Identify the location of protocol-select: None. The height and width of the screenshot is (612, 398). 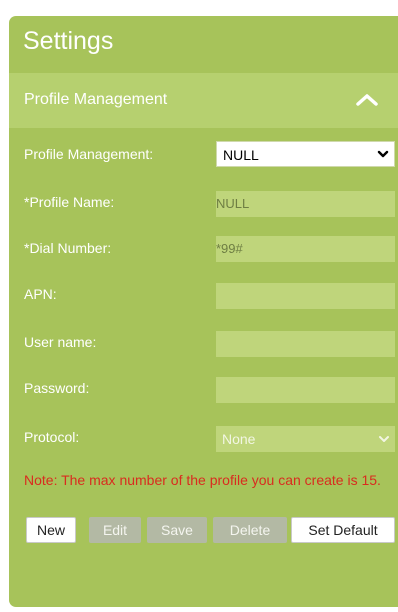
(305, 439).